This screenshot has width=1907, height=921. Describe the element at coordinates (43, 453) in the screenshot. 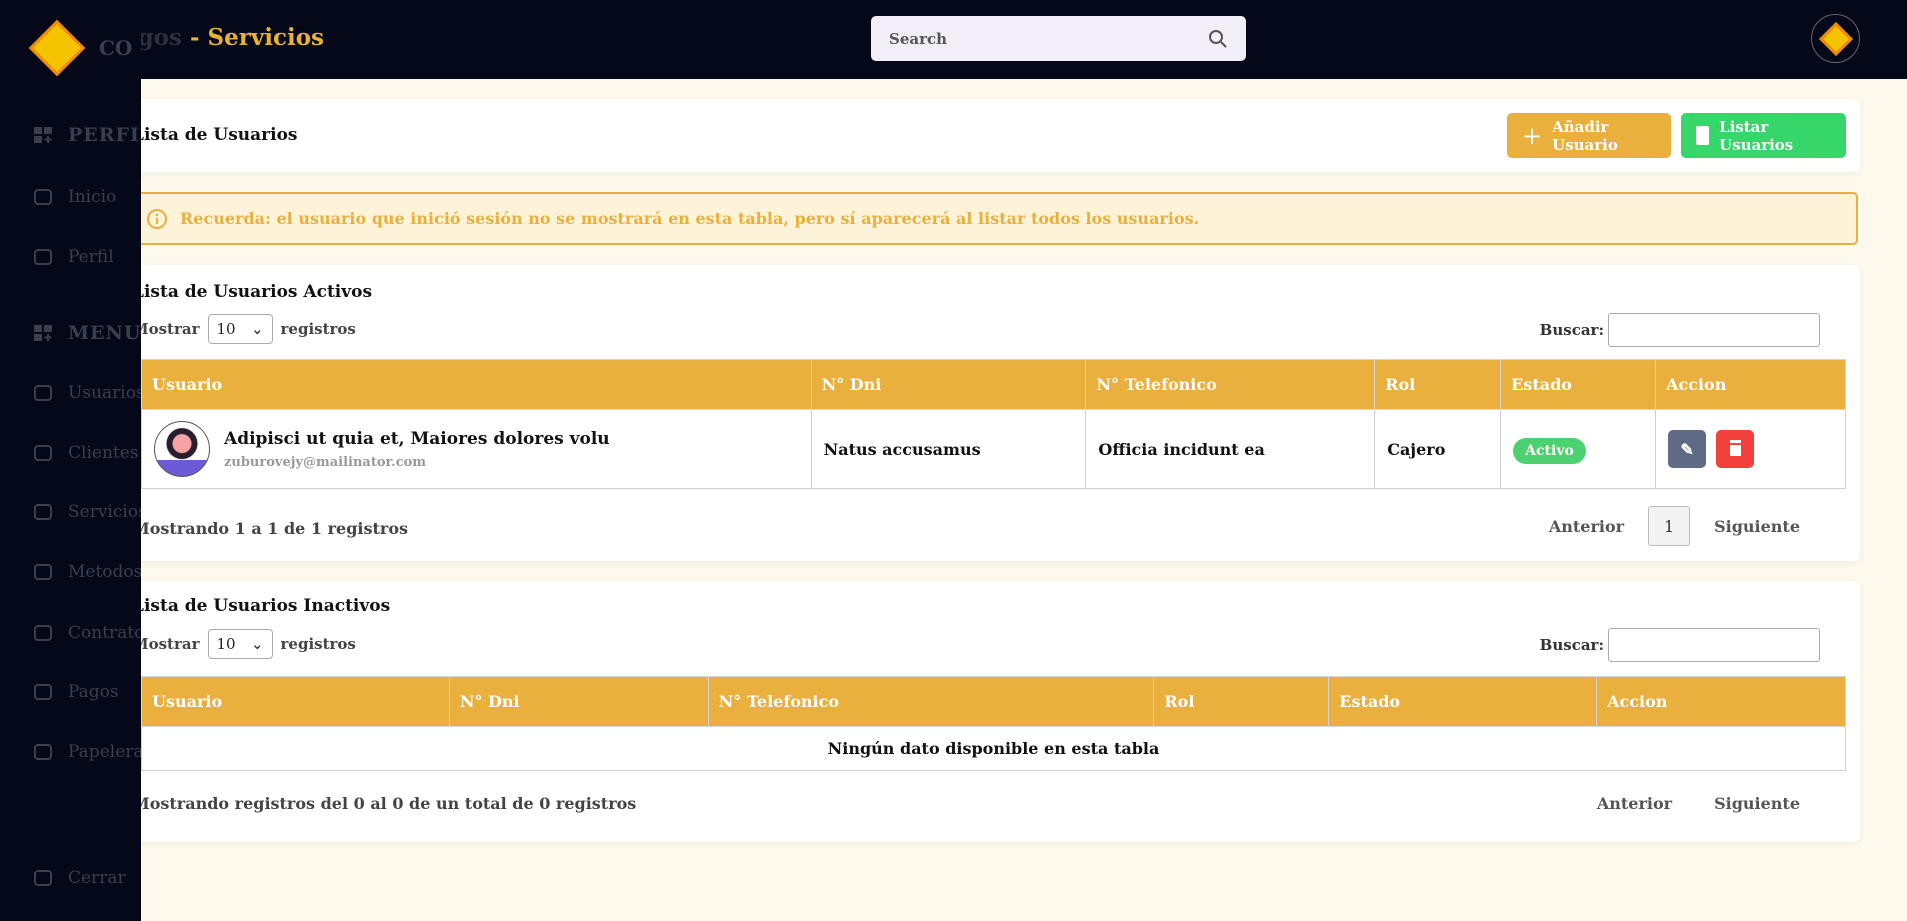

I see `clients-icon` at that location.